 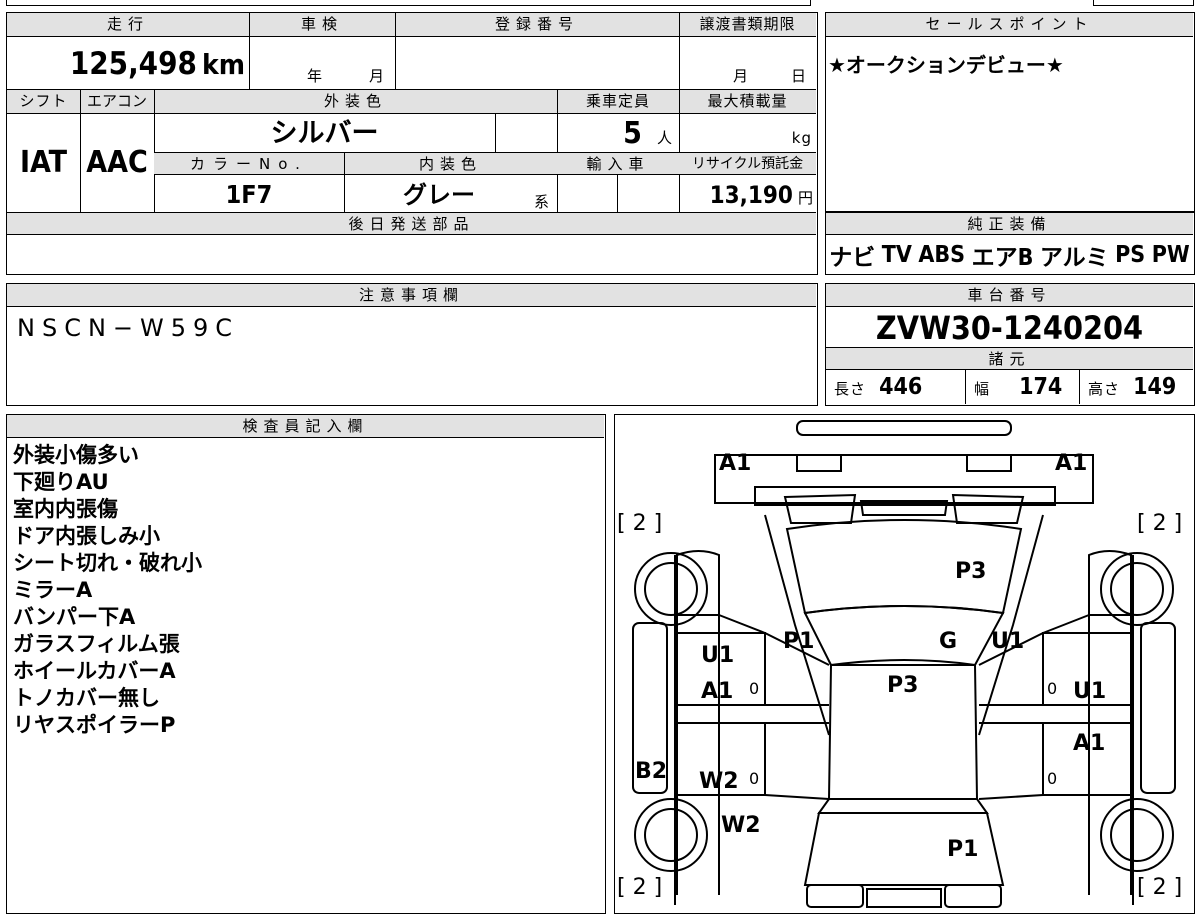 I want to click on shift-value: IAT, so click(x=43, y=162).